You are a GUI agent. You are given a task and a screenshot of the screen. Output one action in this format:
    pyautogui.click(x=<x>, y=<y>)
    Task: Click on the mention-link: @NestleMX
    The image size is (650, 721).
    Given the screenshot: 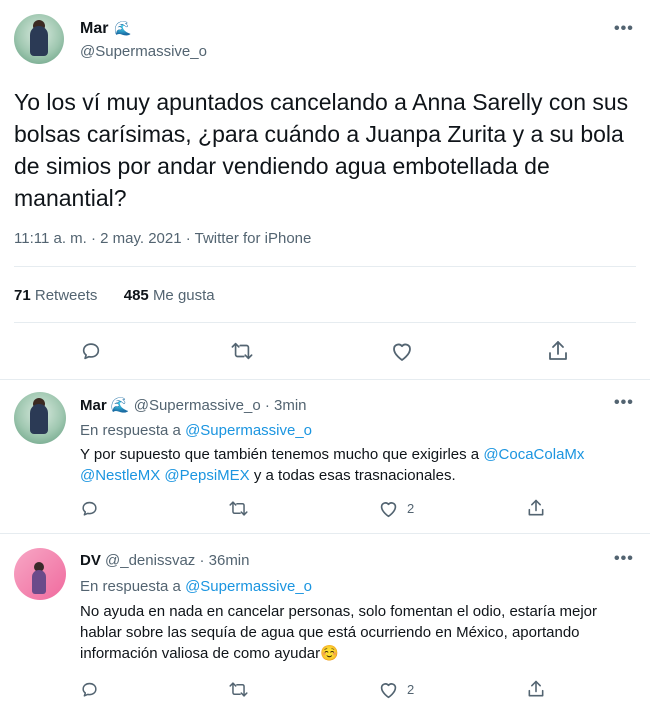 What is the action you would take?
    pyautogui.click(x=120, y=475)
    